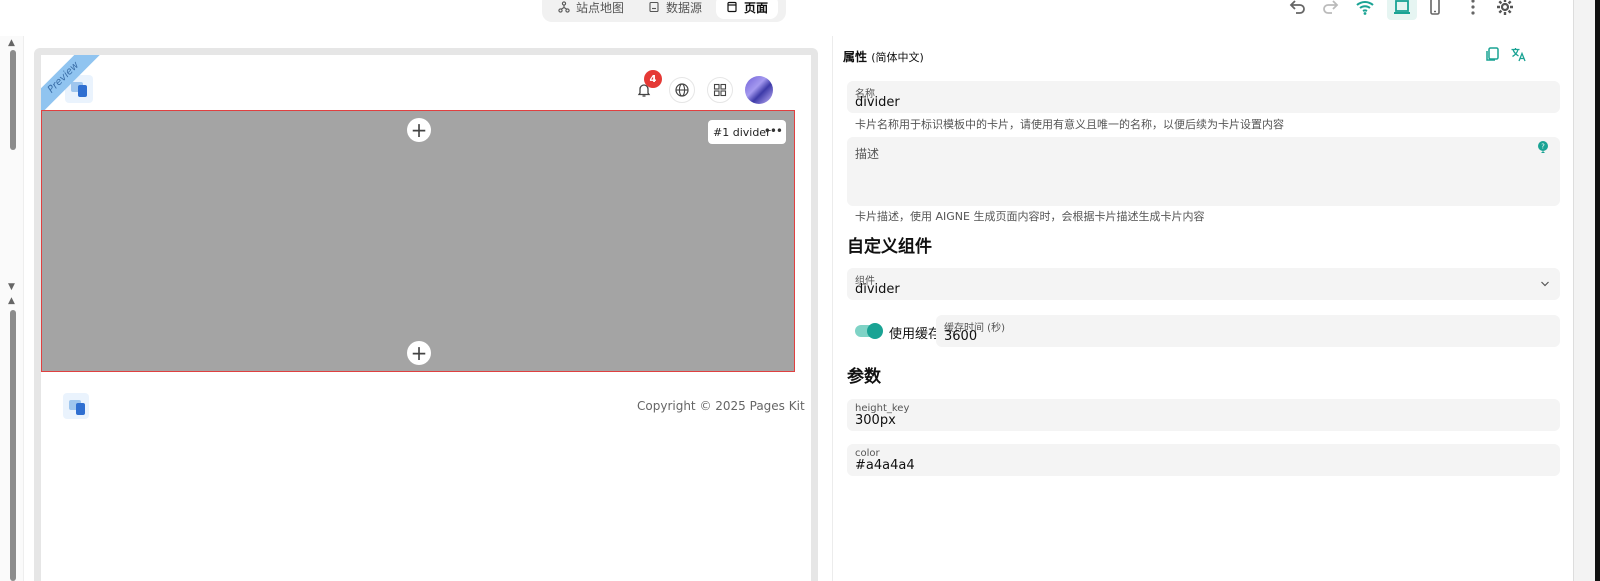  I want to click on redo-icon, so click(1331, 7).